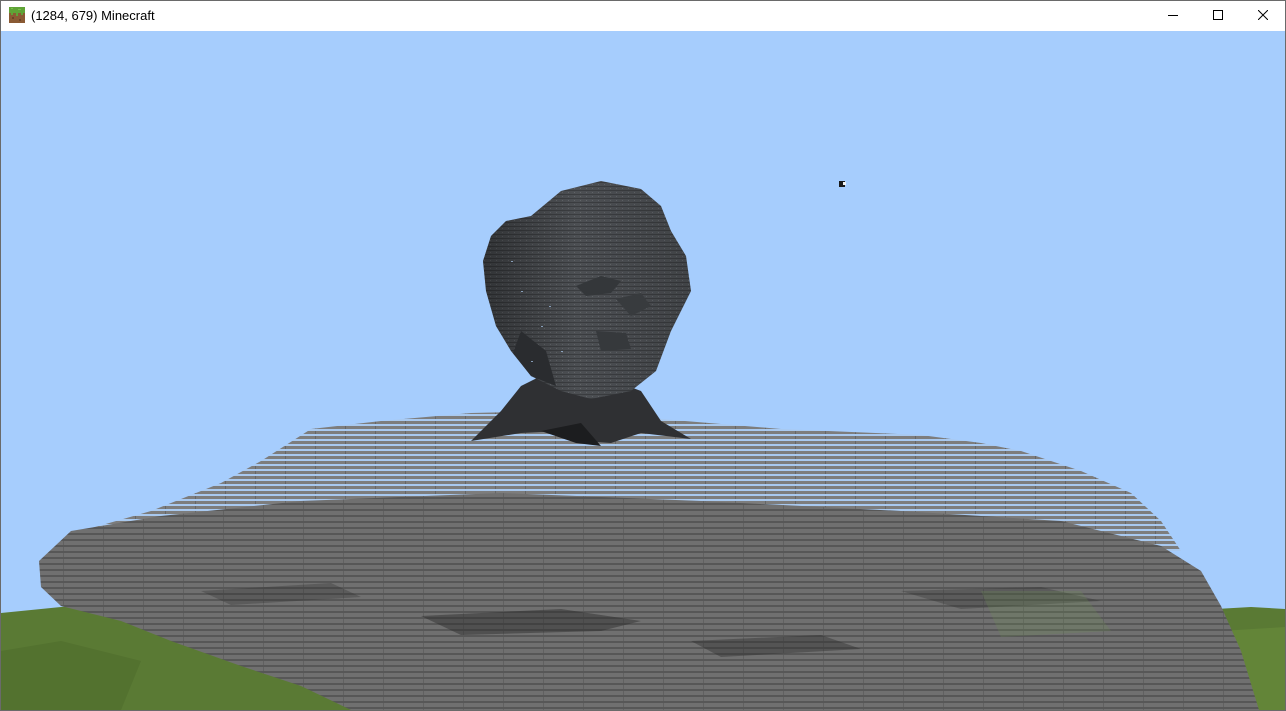 Image resolution: width=1286 pixels, height=711 pixels. Describe the element at coordinates (643, 16) in the screenshot. I see `title-bar: (1284, 679) Minecraft` at that location.